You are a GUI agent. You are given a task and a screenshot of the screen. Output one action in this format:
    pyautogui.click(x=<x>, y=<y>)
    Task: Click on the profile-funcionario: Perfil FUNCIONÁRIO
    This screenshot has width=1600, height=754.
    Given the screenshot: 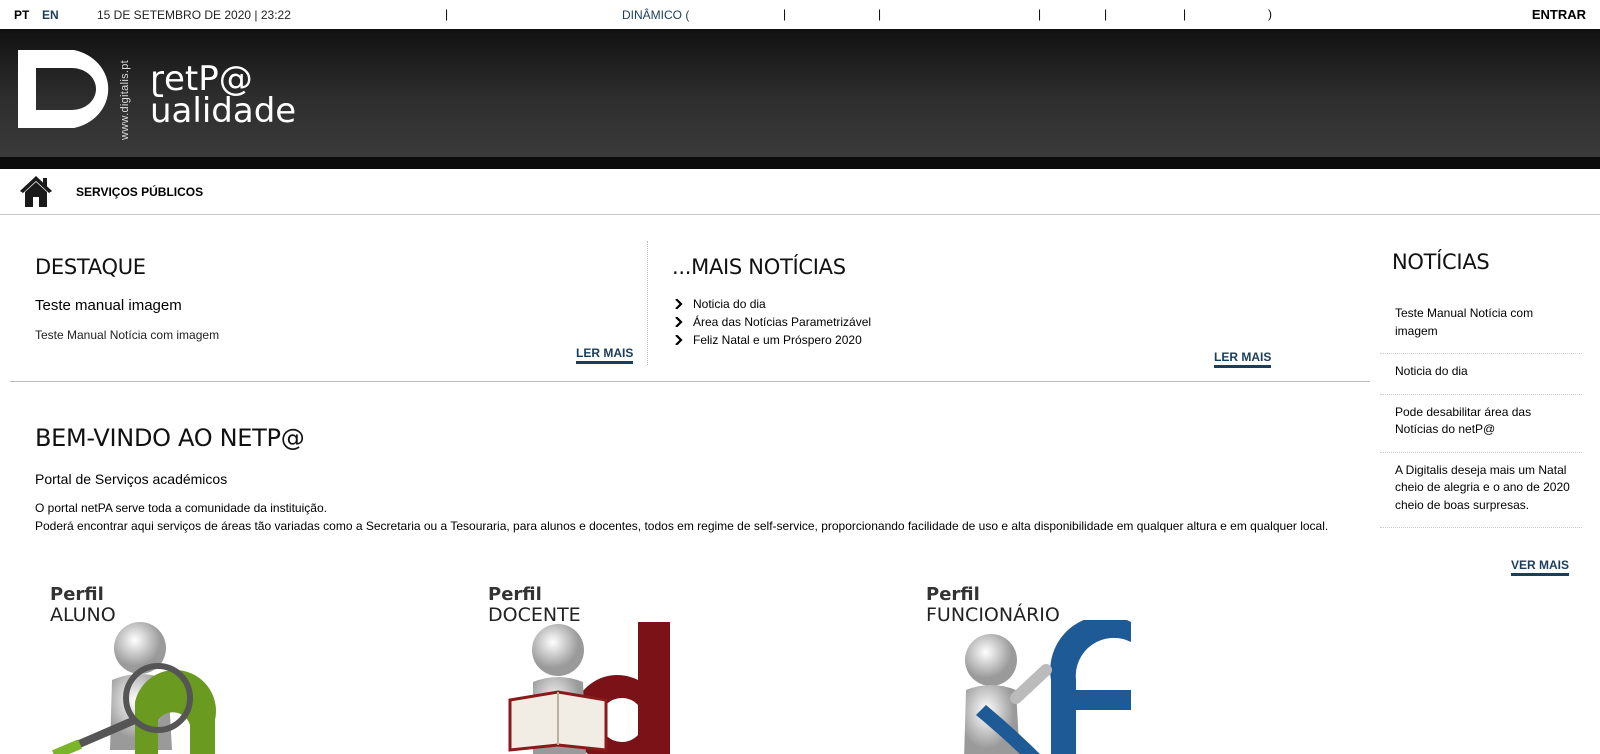 What is the action you would take?
    pyautogui.click(x=1076, y=670)
    